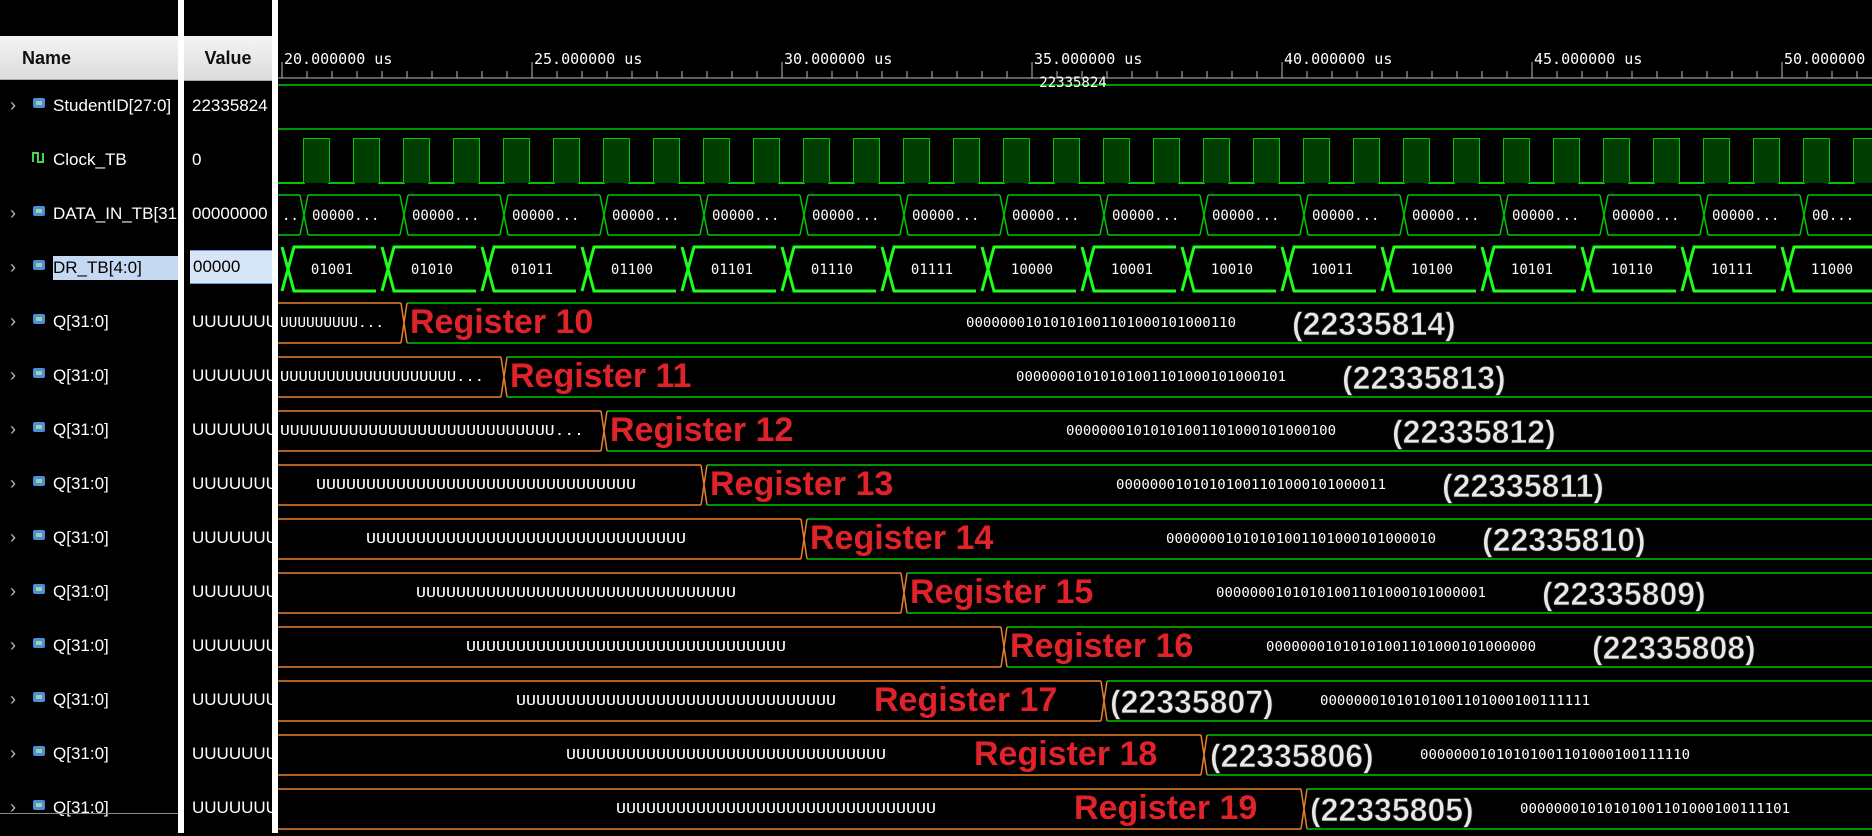  Describe the element at coordinates (197, 159) in the screenshot. I see `signal-value-text: 0` at that location.